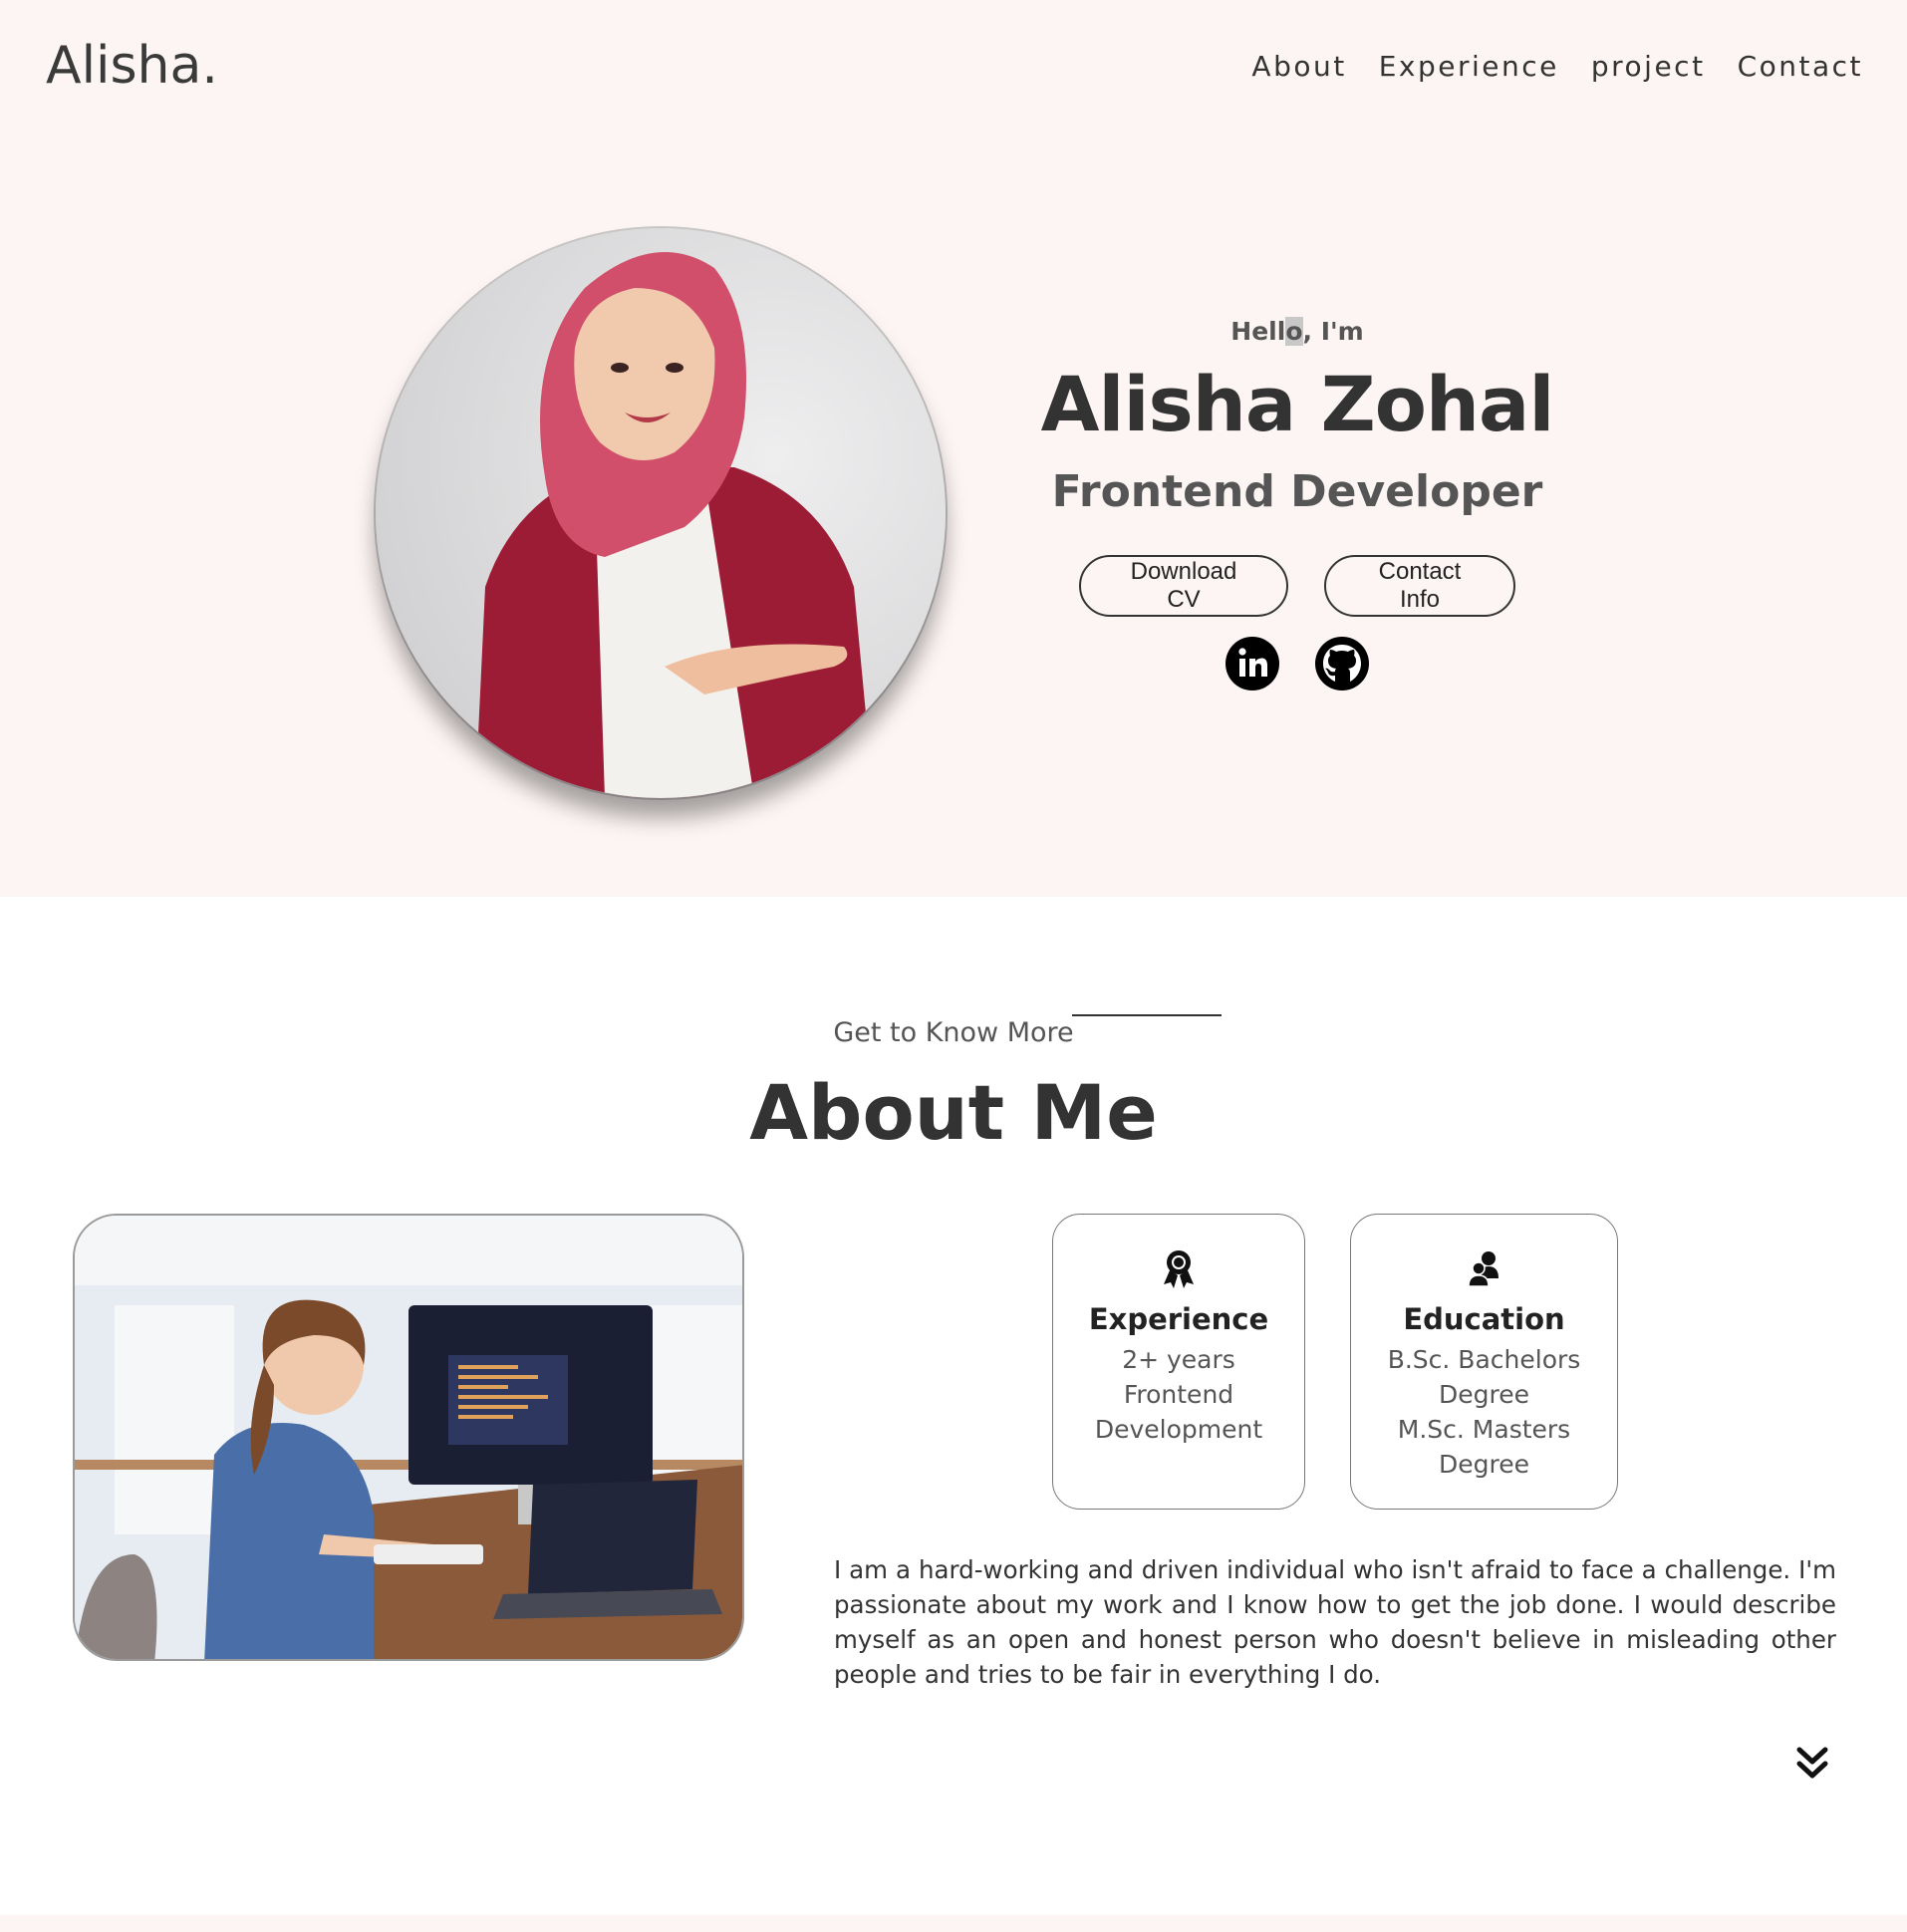 This screenshot has height=1932, width=1907. I want to click on about-title: About Me, so click(954, 1112).